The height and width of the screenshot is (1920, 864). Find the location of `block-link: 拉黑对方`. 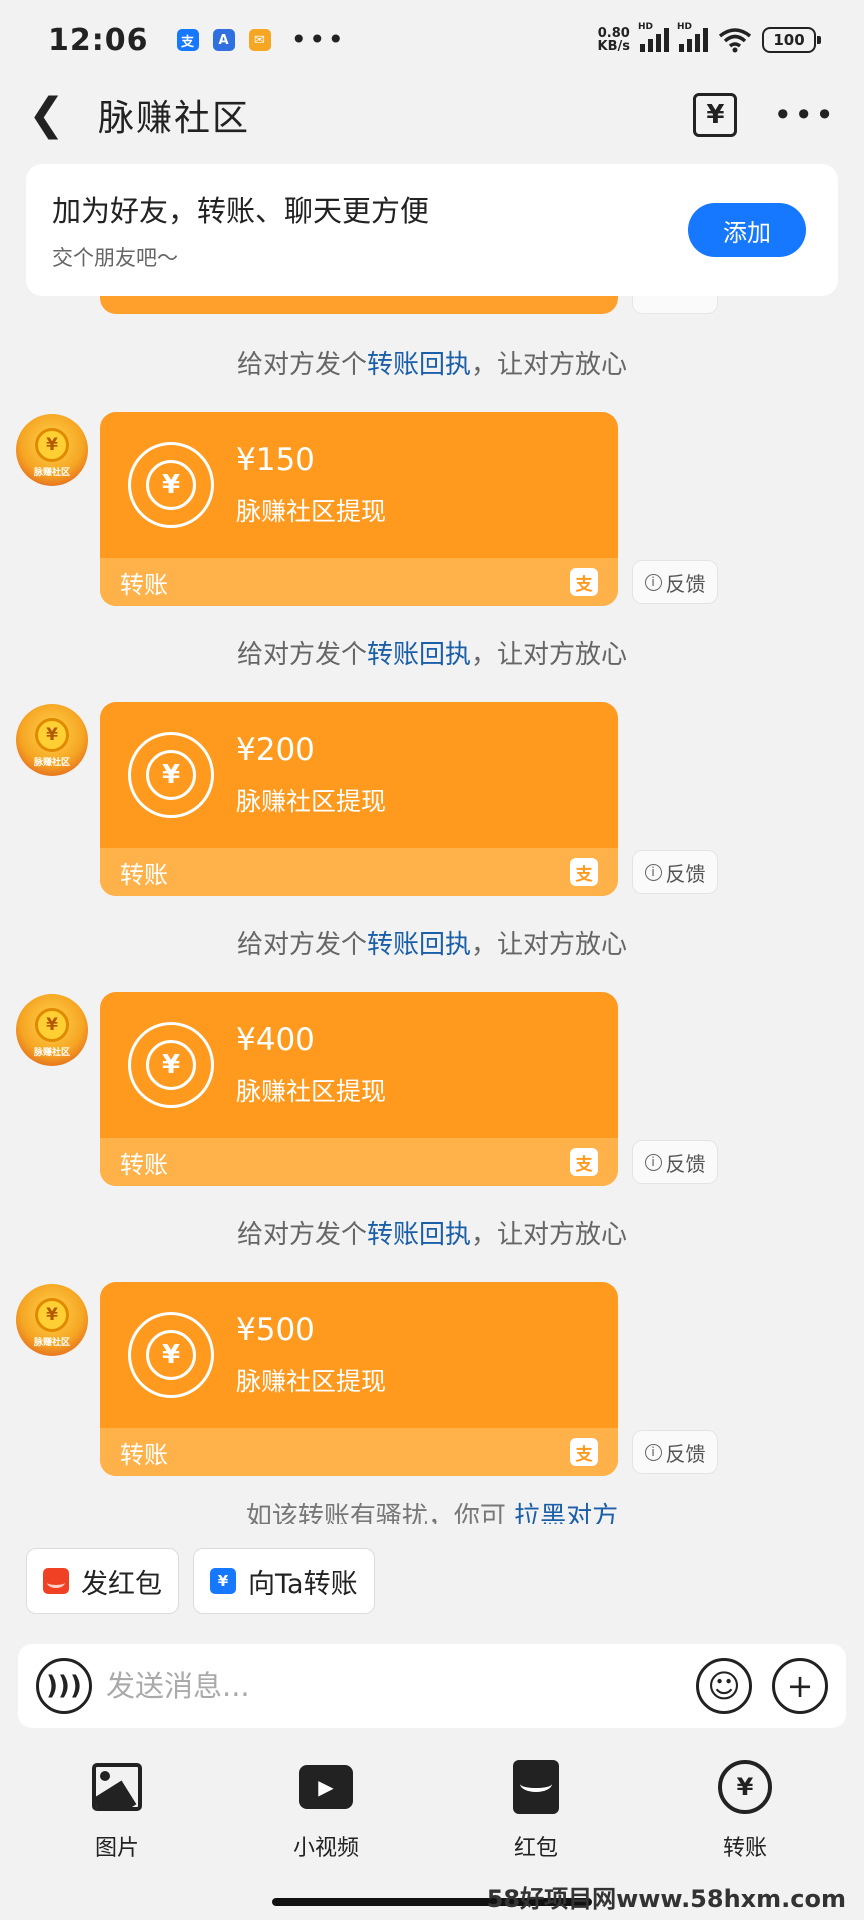

block-link: 拉黑对方 is located at coordinates (566, 1513).